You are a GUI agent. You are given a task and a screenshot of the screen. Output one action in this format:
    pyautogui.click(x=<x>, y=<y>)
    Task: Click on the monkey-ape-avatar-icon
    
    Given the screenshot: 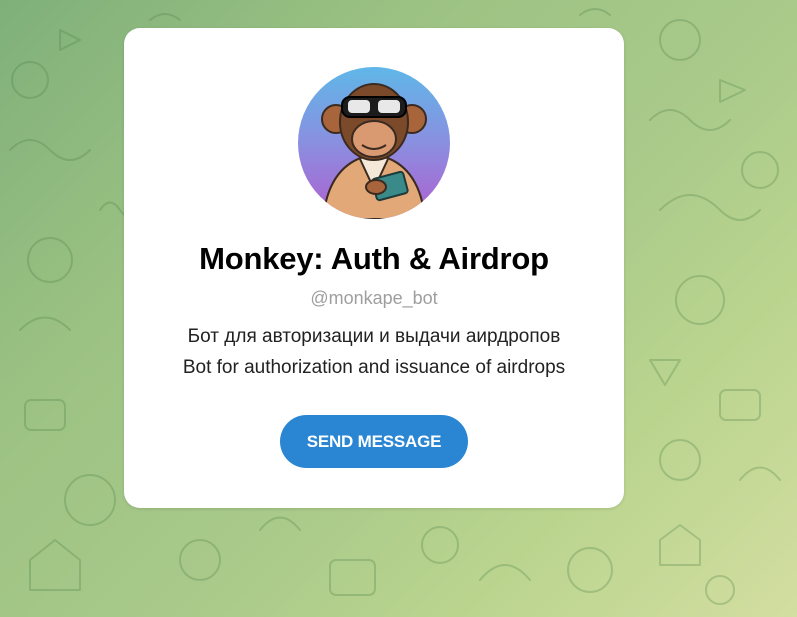 What is the action you would take?
    pyautogui.click(x=374, y=143)
    